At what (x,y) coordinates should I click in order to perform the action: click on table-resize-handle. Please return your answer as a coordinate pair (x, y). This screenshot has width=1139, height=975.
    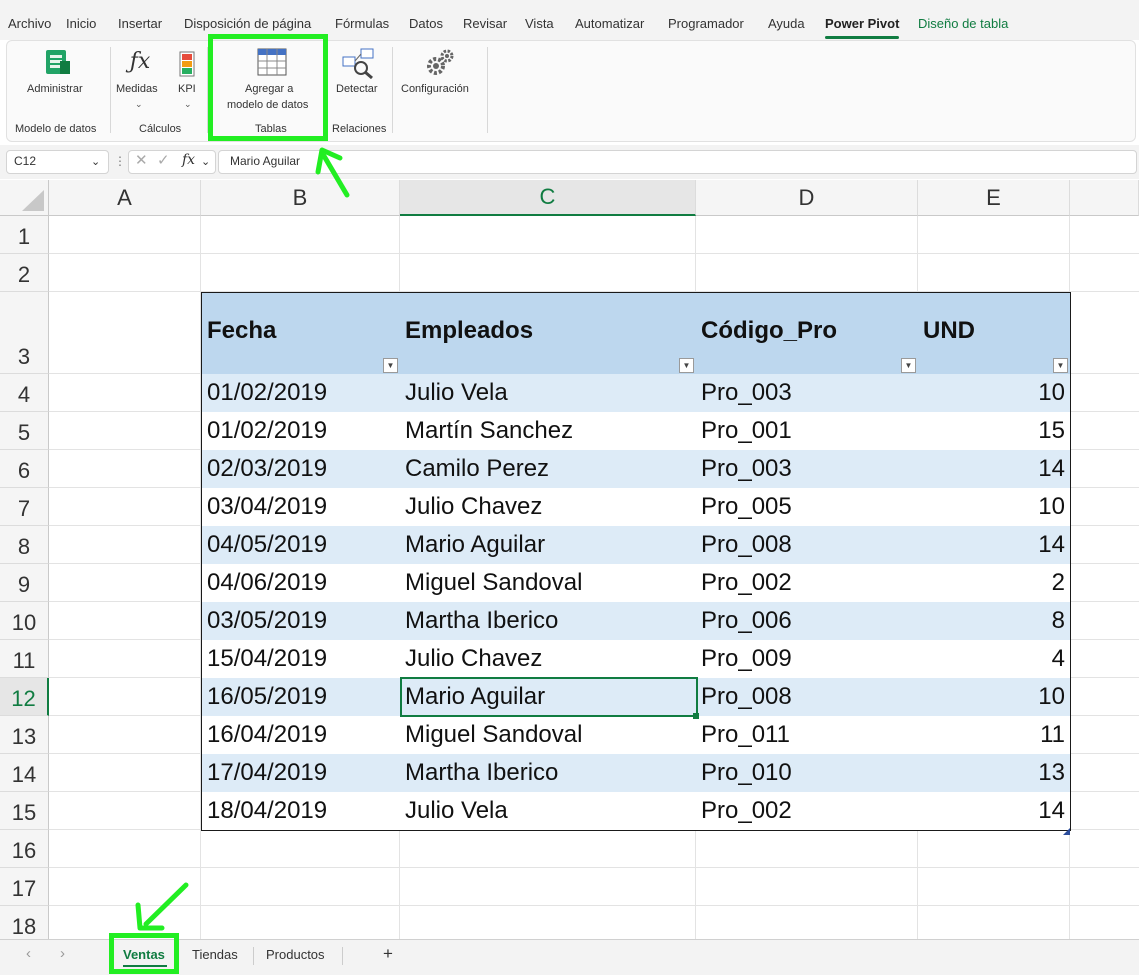
    Looking at the image, I should click on (1066, 828).